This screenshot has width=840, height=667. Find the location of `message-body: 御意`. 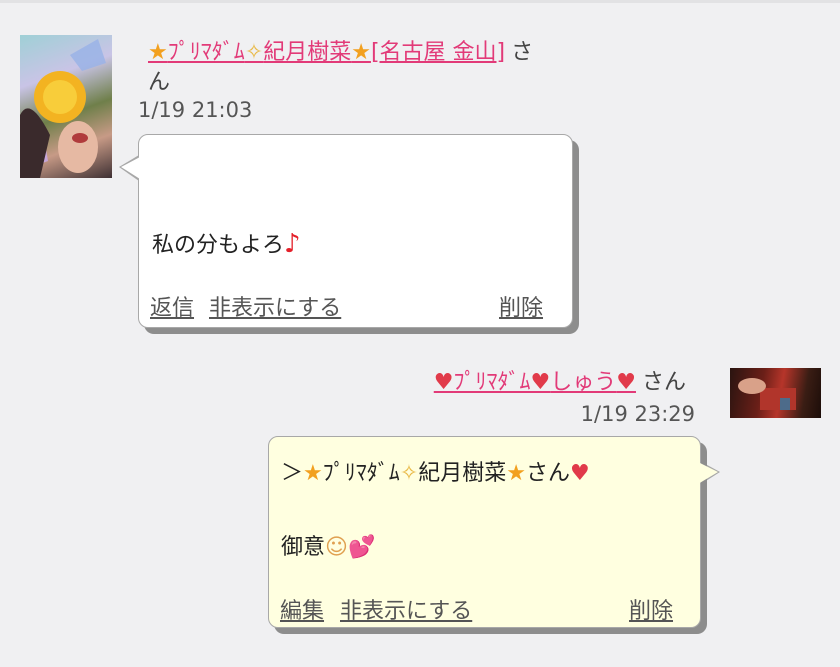

message-body: 御意 is located at coordinates (303, 547).